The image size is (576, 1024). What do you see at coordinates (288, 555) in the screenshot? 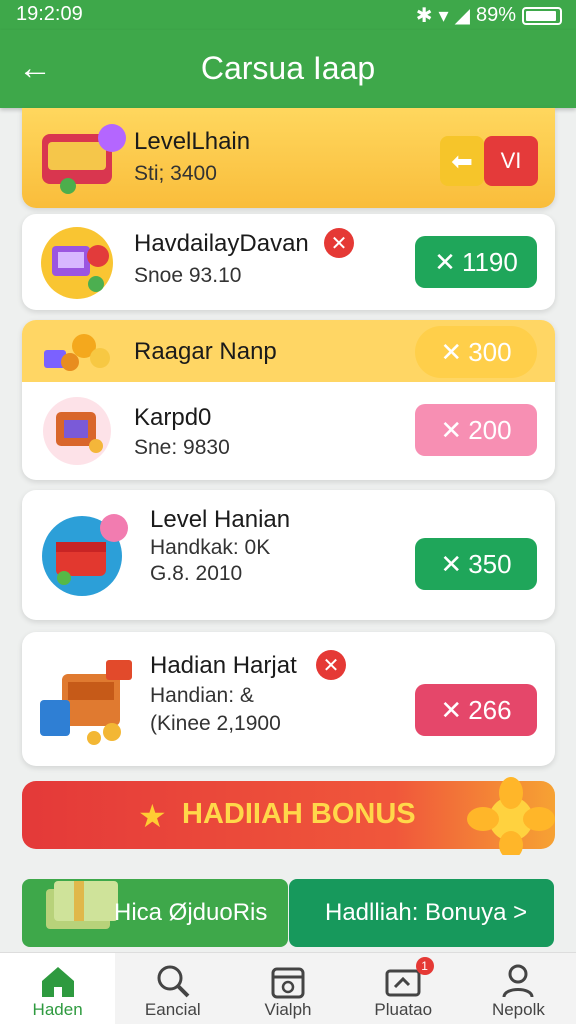
I see `list-item: Level Hanian Handkak: 0K G.8. 2010 ✕ 350` at bounding box center [288, 555].